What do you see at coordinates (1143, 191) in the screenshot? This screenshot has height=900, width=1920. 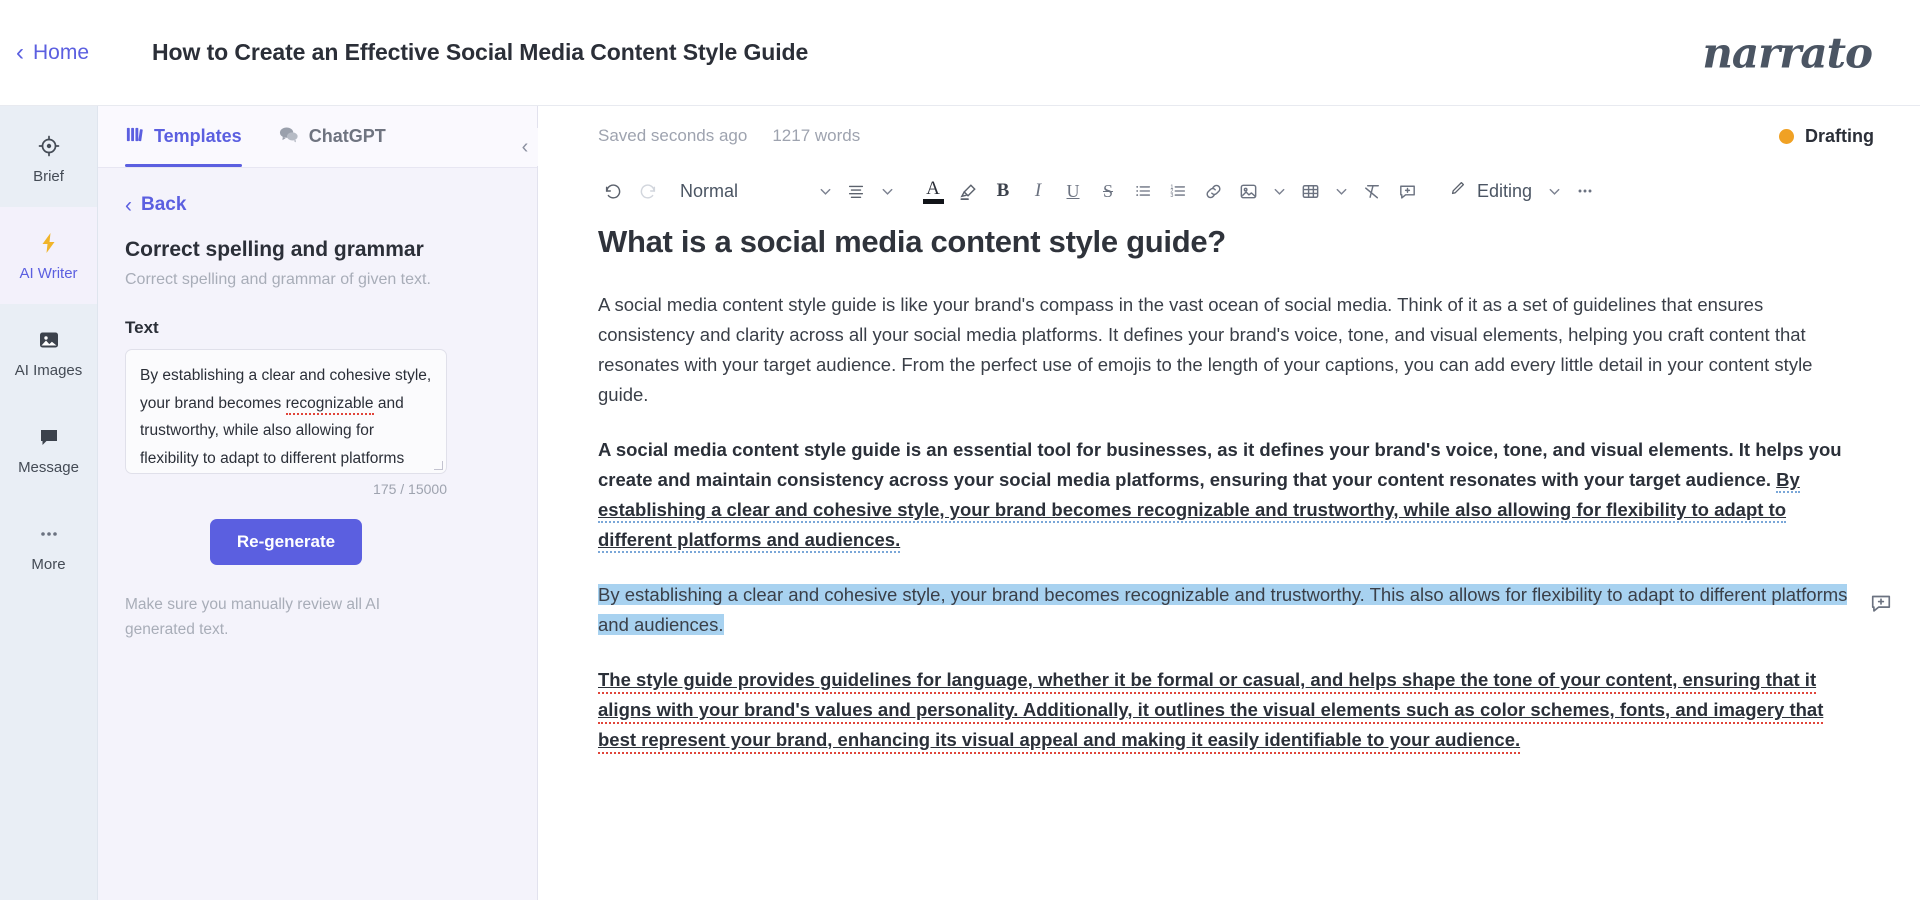 I see `bullet-list-icon` at bounding box center [1143, 191].